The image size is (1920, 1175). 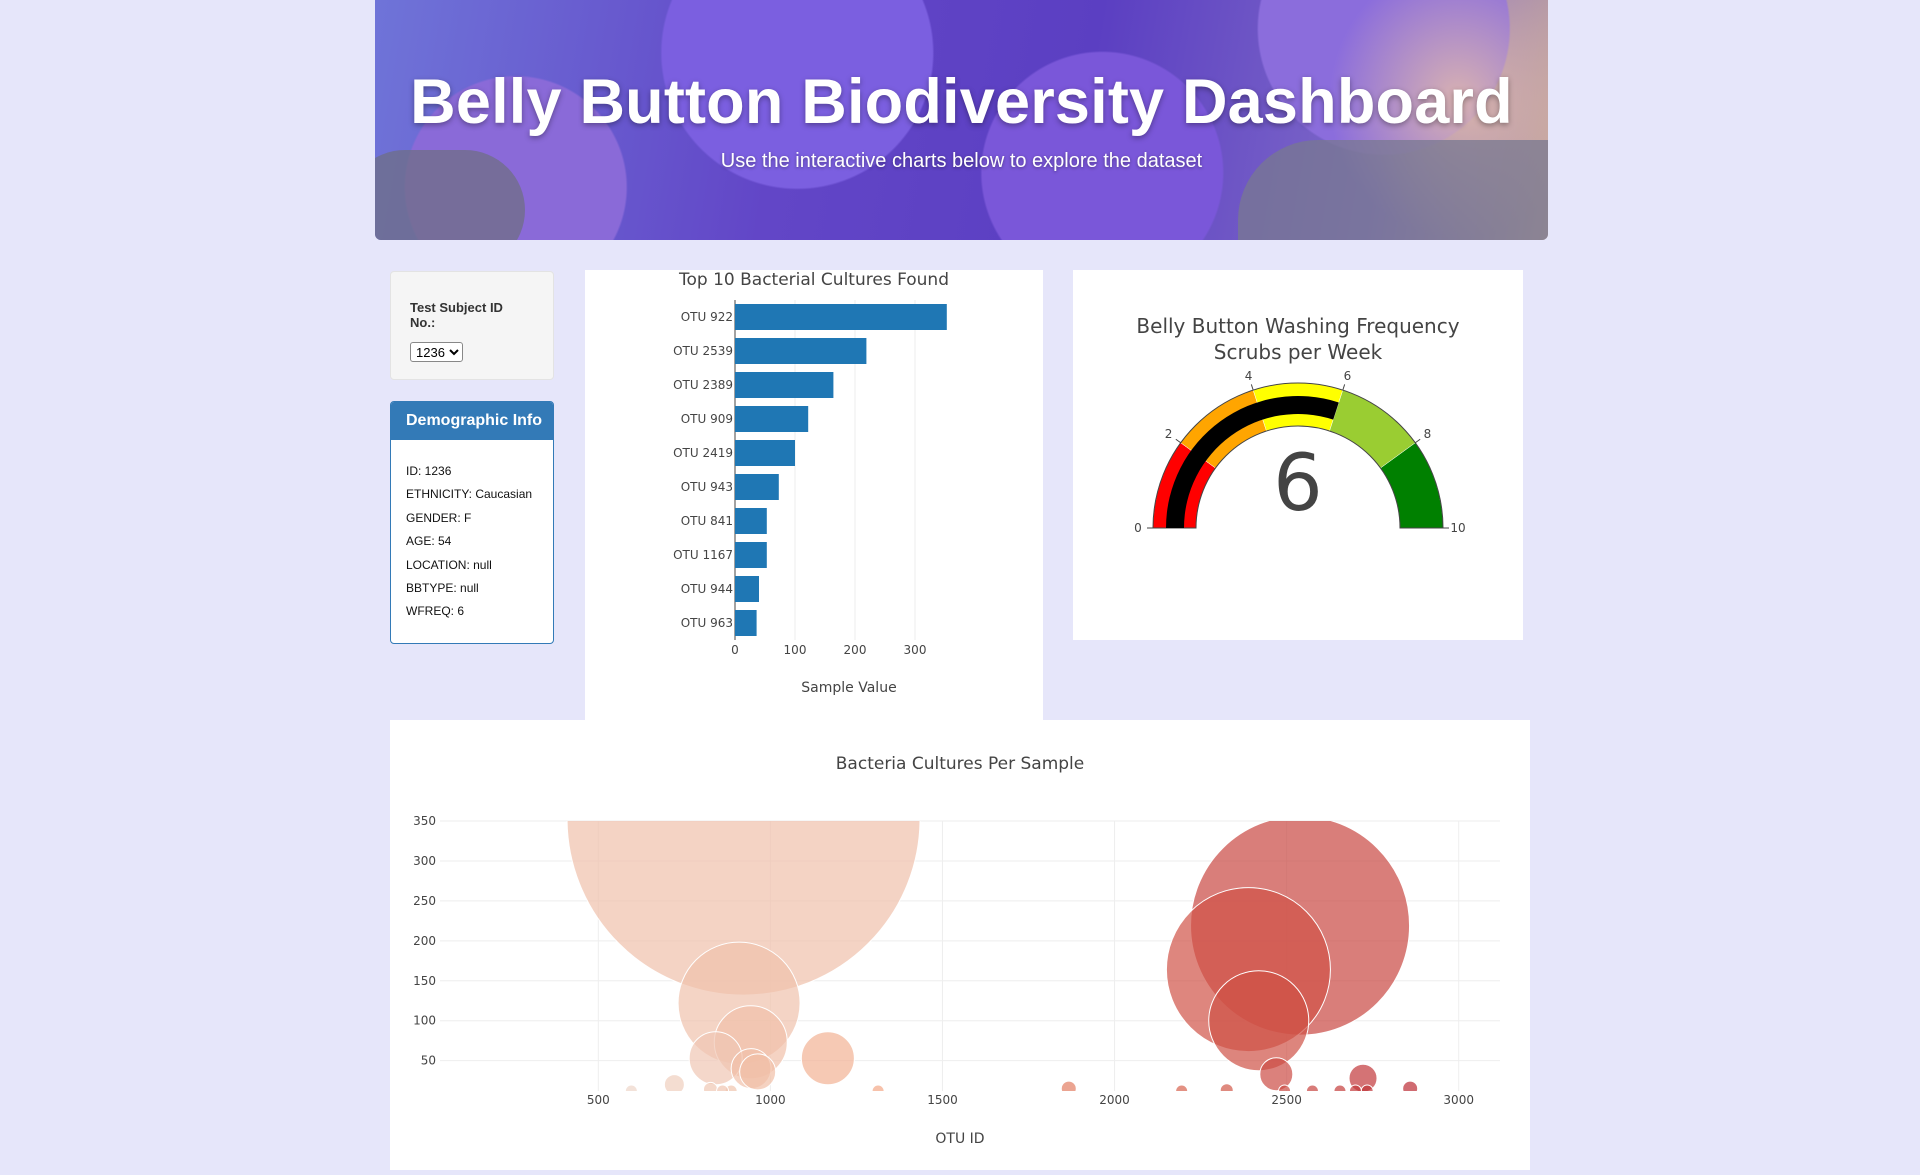 I want to click on bar-y-tick-label: OTU 944, so click(x=707, y=589).